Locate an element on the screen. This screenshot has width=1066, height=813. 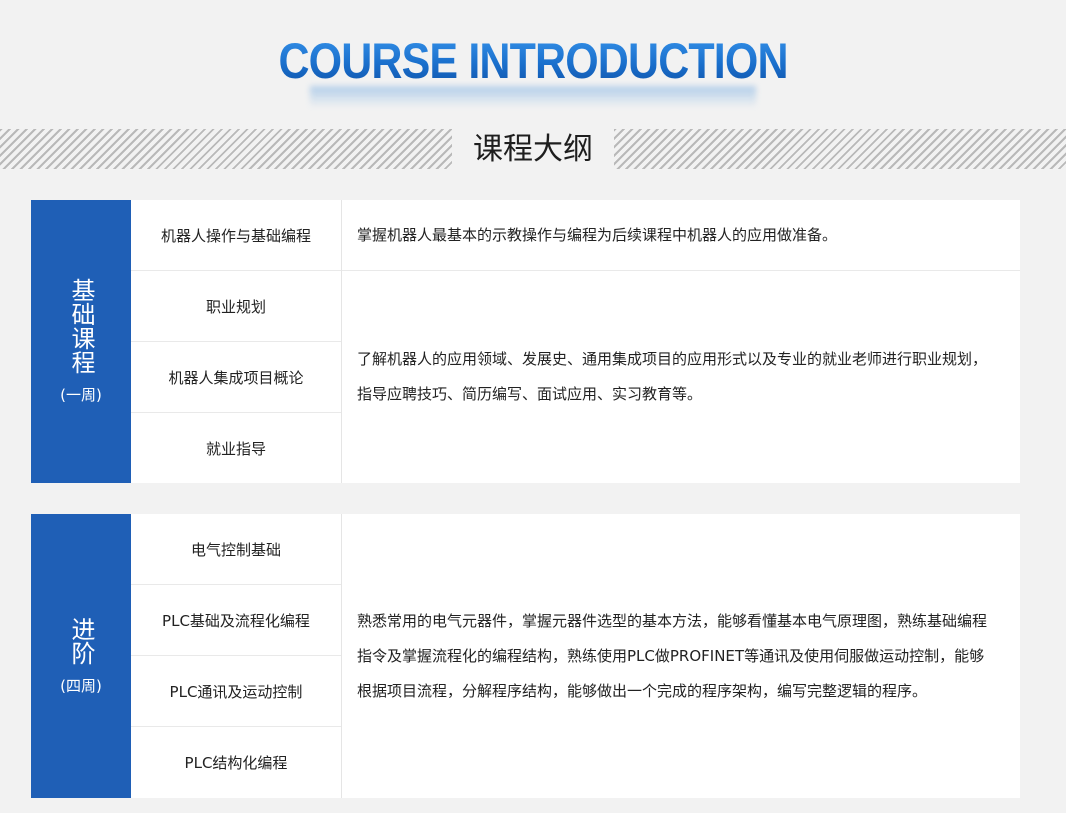
module-list: 电气控制基础 PLC基础及流程化编程 PLC通讯及运动控制 PLC结构化编程 is located at coordinates (236, 656).